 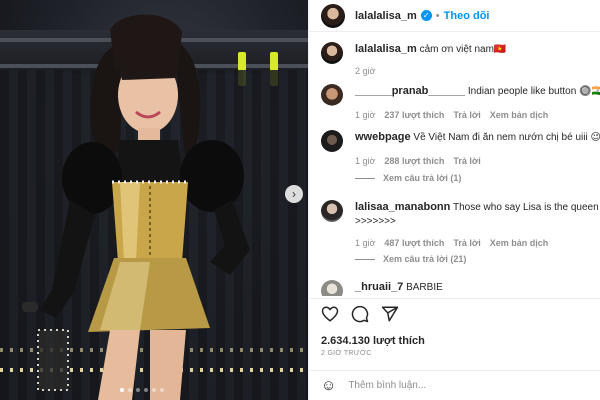 What do you see at coordinates (533, 91) in the screenshot?
I see `comment-text: Indian people like button 🔘🇮🇳` at bounding box center [533, 91].